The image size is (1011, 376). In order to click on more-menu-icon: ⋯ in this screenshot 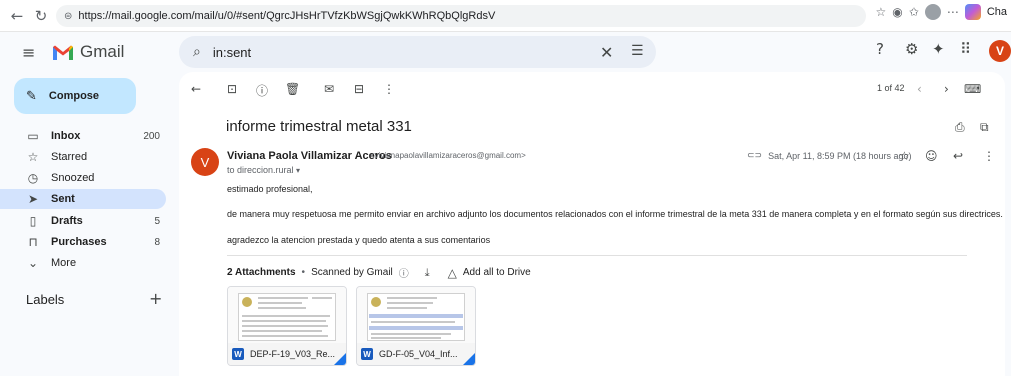, I will do `click(953, 12)`.